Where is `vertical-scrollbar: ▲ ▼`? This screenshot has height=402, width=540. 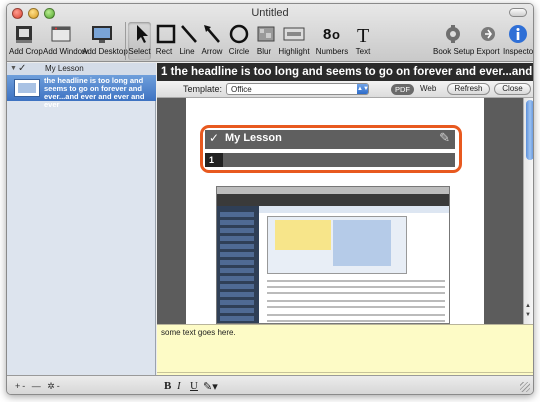
vertical-scrollbar: ▲ ▼ is located at coordinates (528, 211).